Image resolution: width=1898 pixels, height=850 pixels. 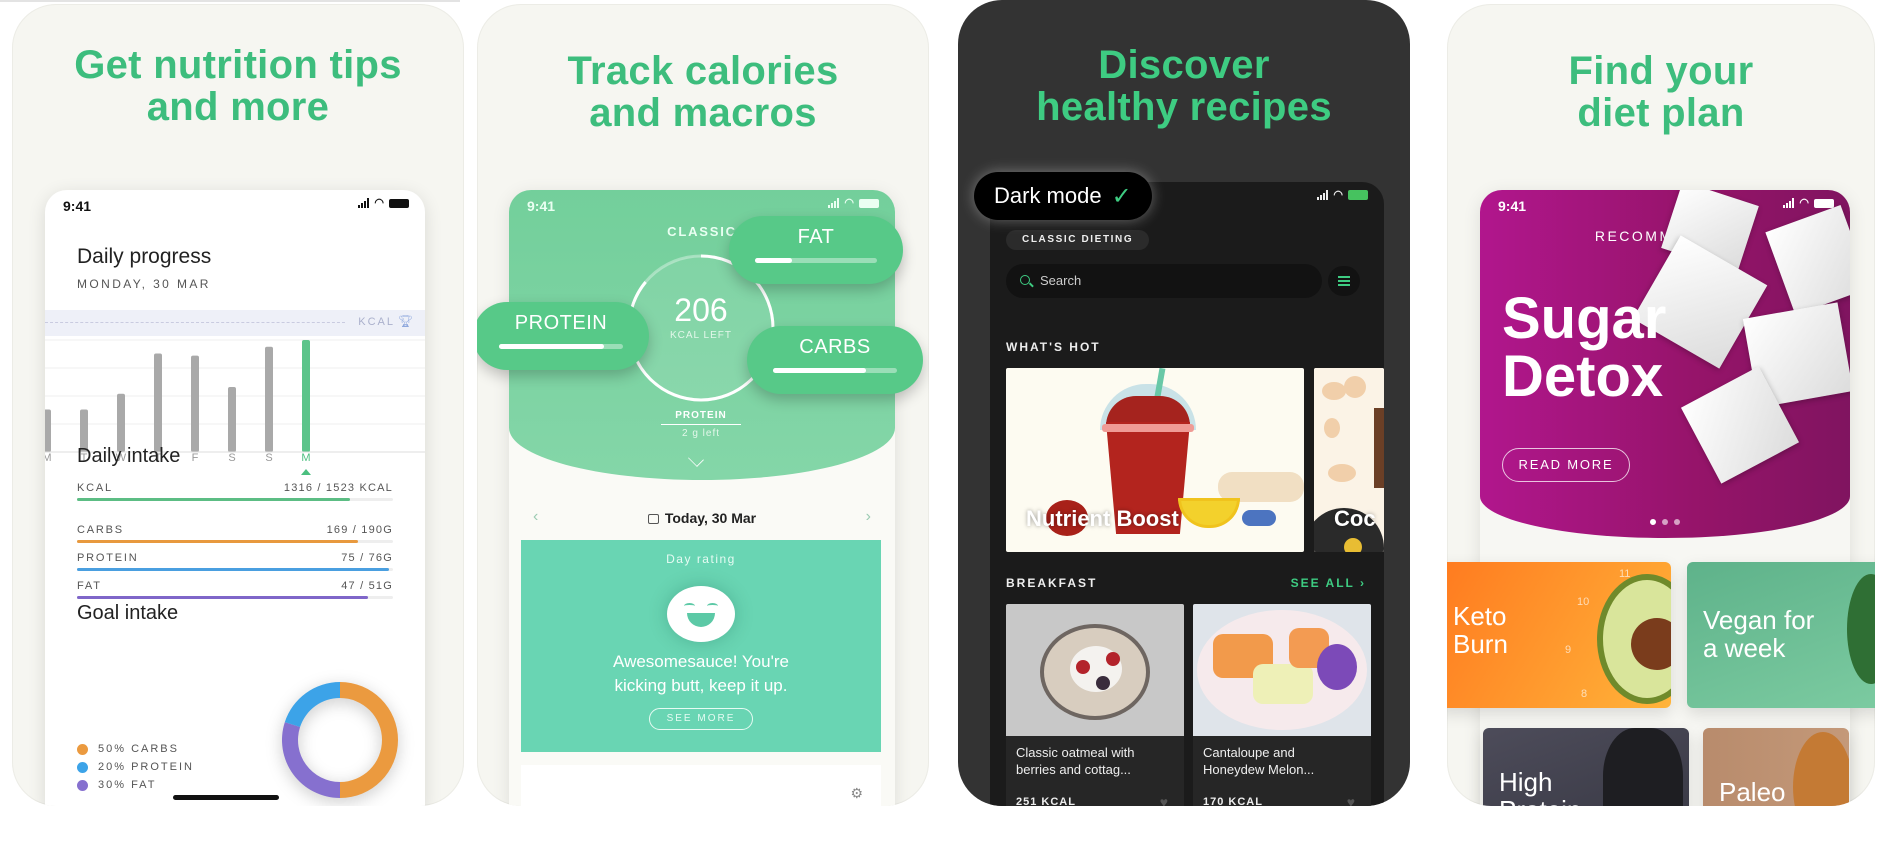 What do you see at coordinates (108, 558) in the screenshot?
I see `intake-label: PROTEIN` at bounding box center [108, 558].